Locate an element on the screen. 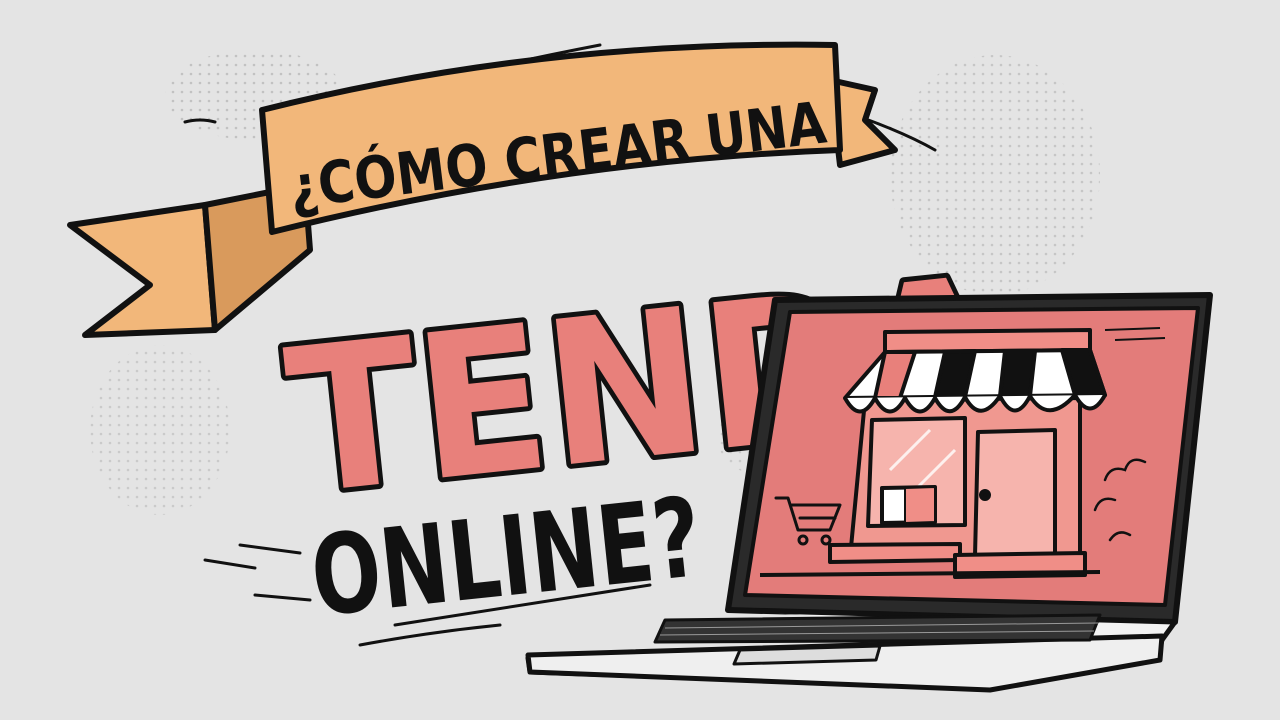 Image resolution: width=1280 pixels, height=720 pixels. awning-icon is located at coordinates (975, 381).